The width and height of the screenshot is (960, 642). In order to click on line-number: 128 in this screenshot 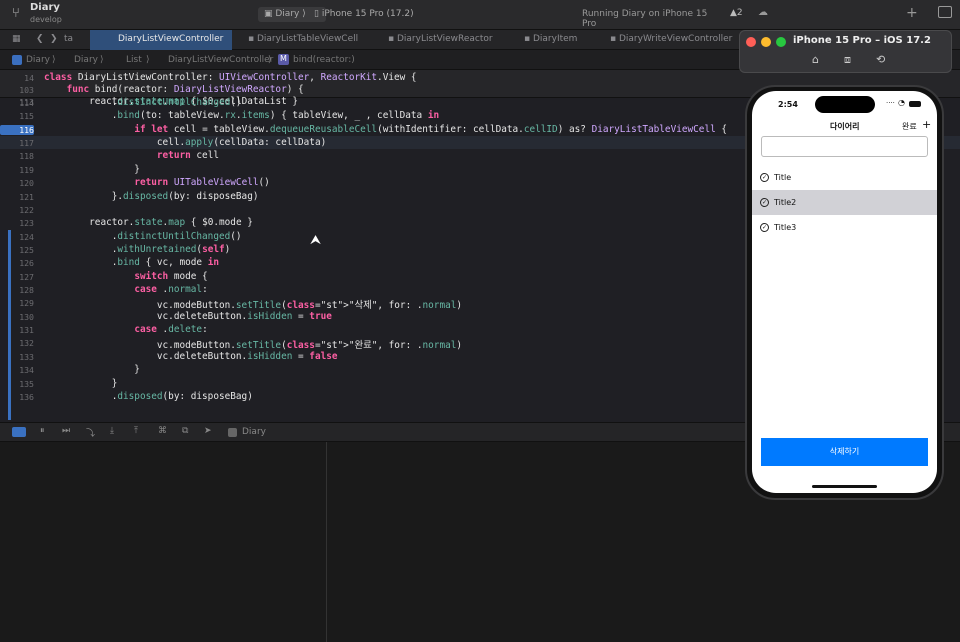, I will do `click(17, 290)`.